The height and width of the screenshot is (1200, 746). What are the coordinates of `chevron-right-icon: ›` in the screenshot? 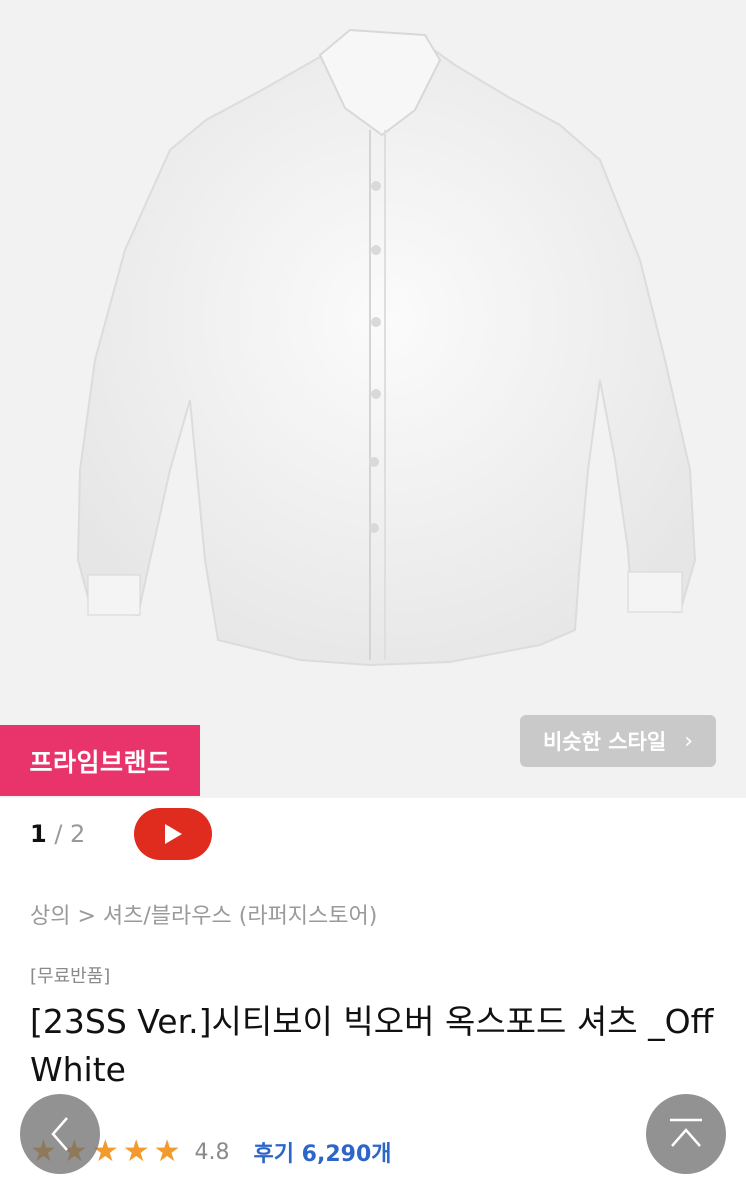 It's located at (689, 741).